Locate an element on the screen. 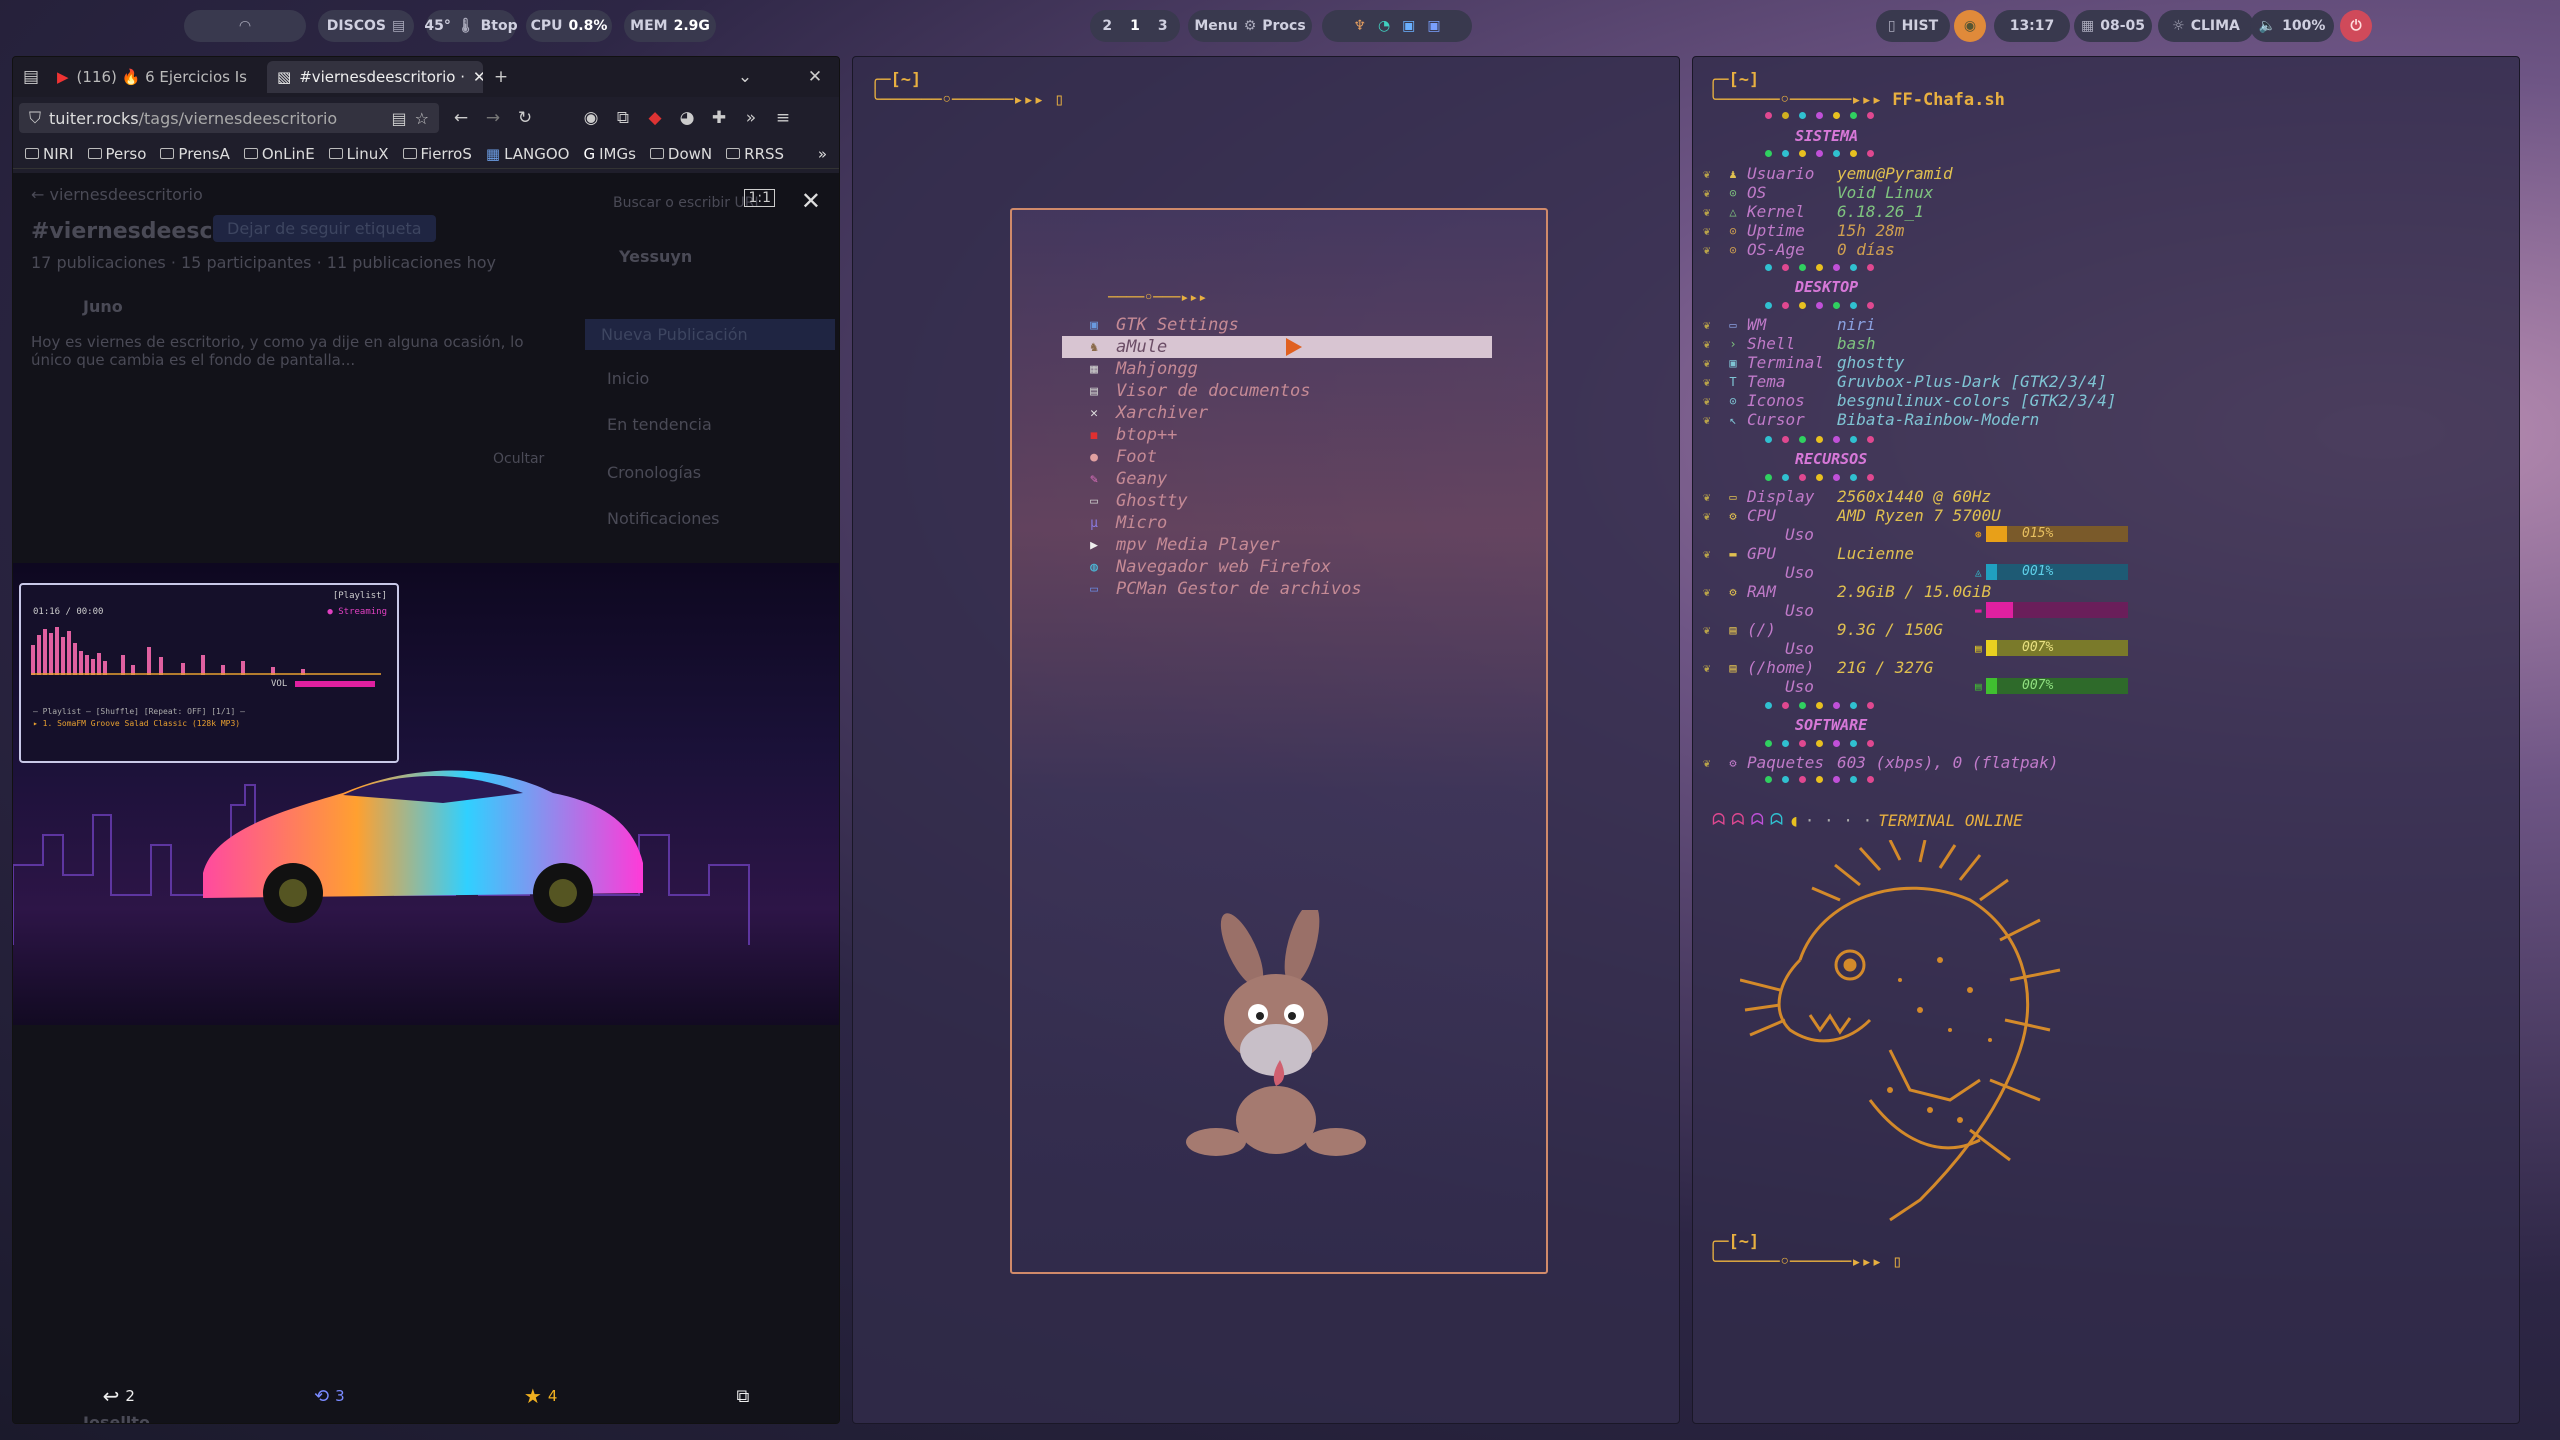 The image size is (2560, 1440). bookmark-folder: OnLinE is located at coordinates (279, 154).